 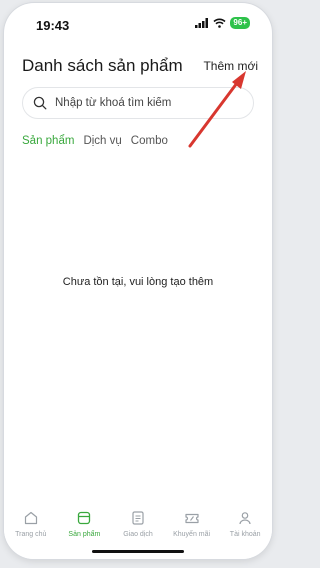 I want to click on nav-label: Giao dịch, so click(x=138, y=534).